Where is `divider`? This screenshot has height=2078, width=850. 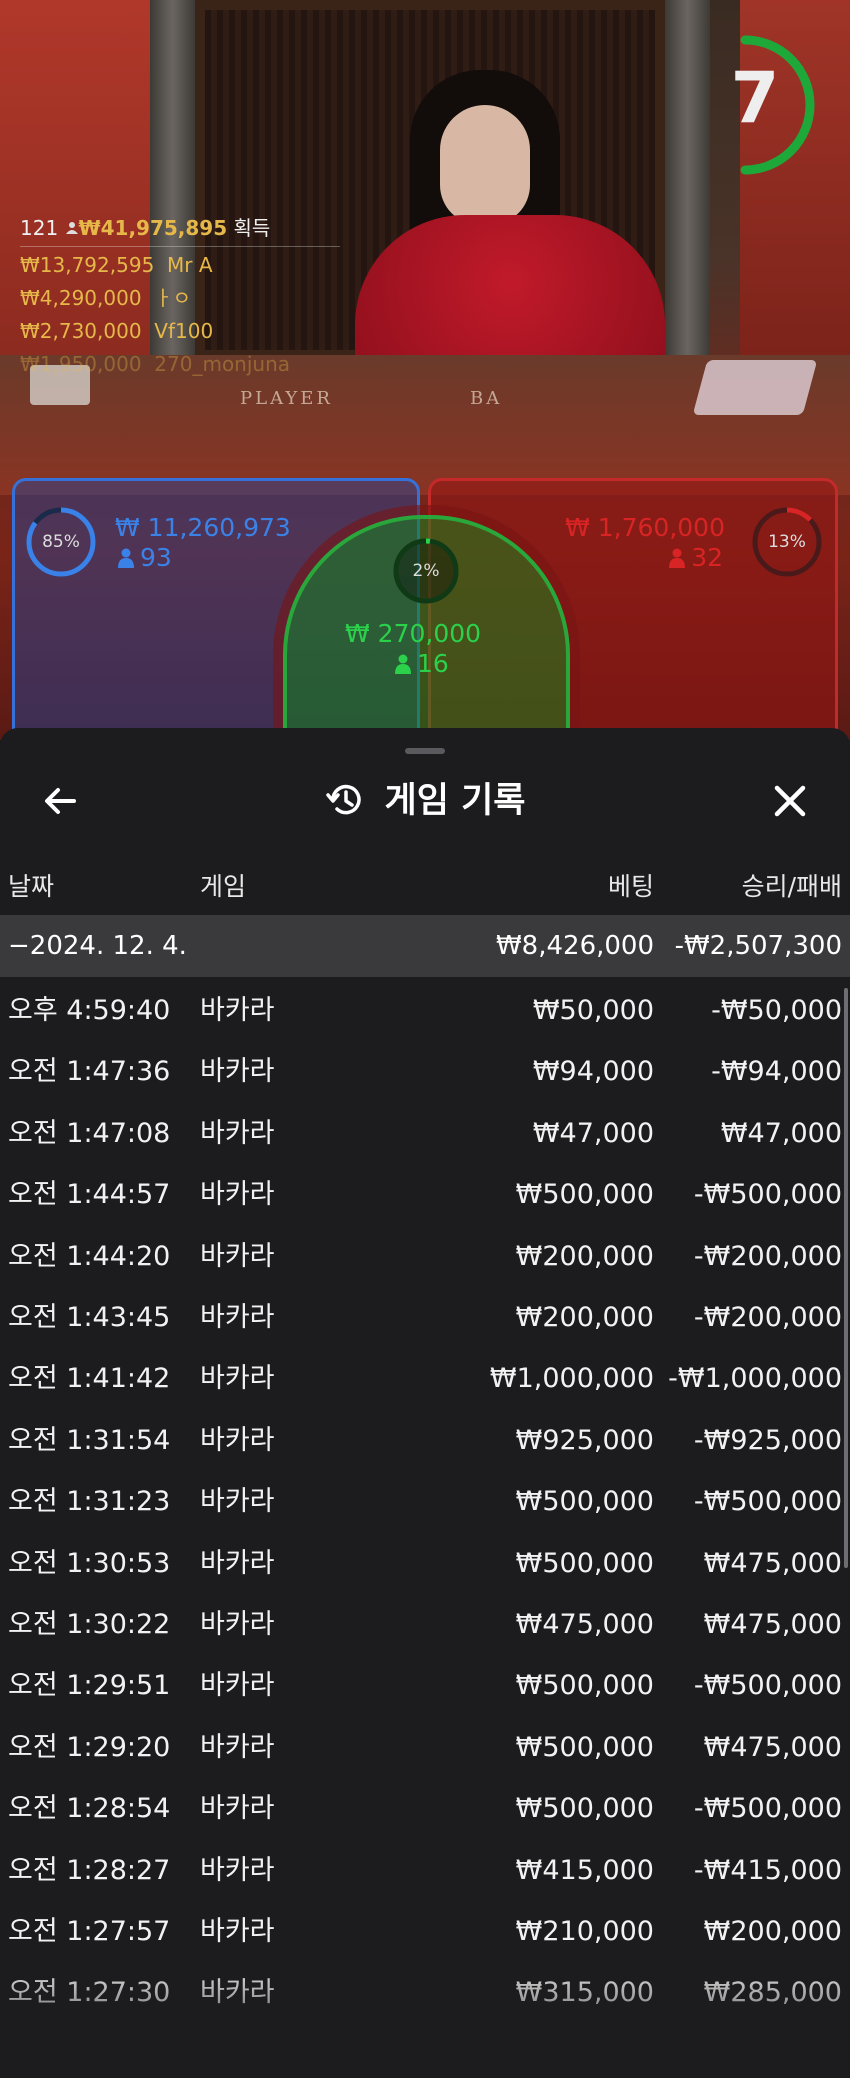 divider is located at coordinates (180, 246).